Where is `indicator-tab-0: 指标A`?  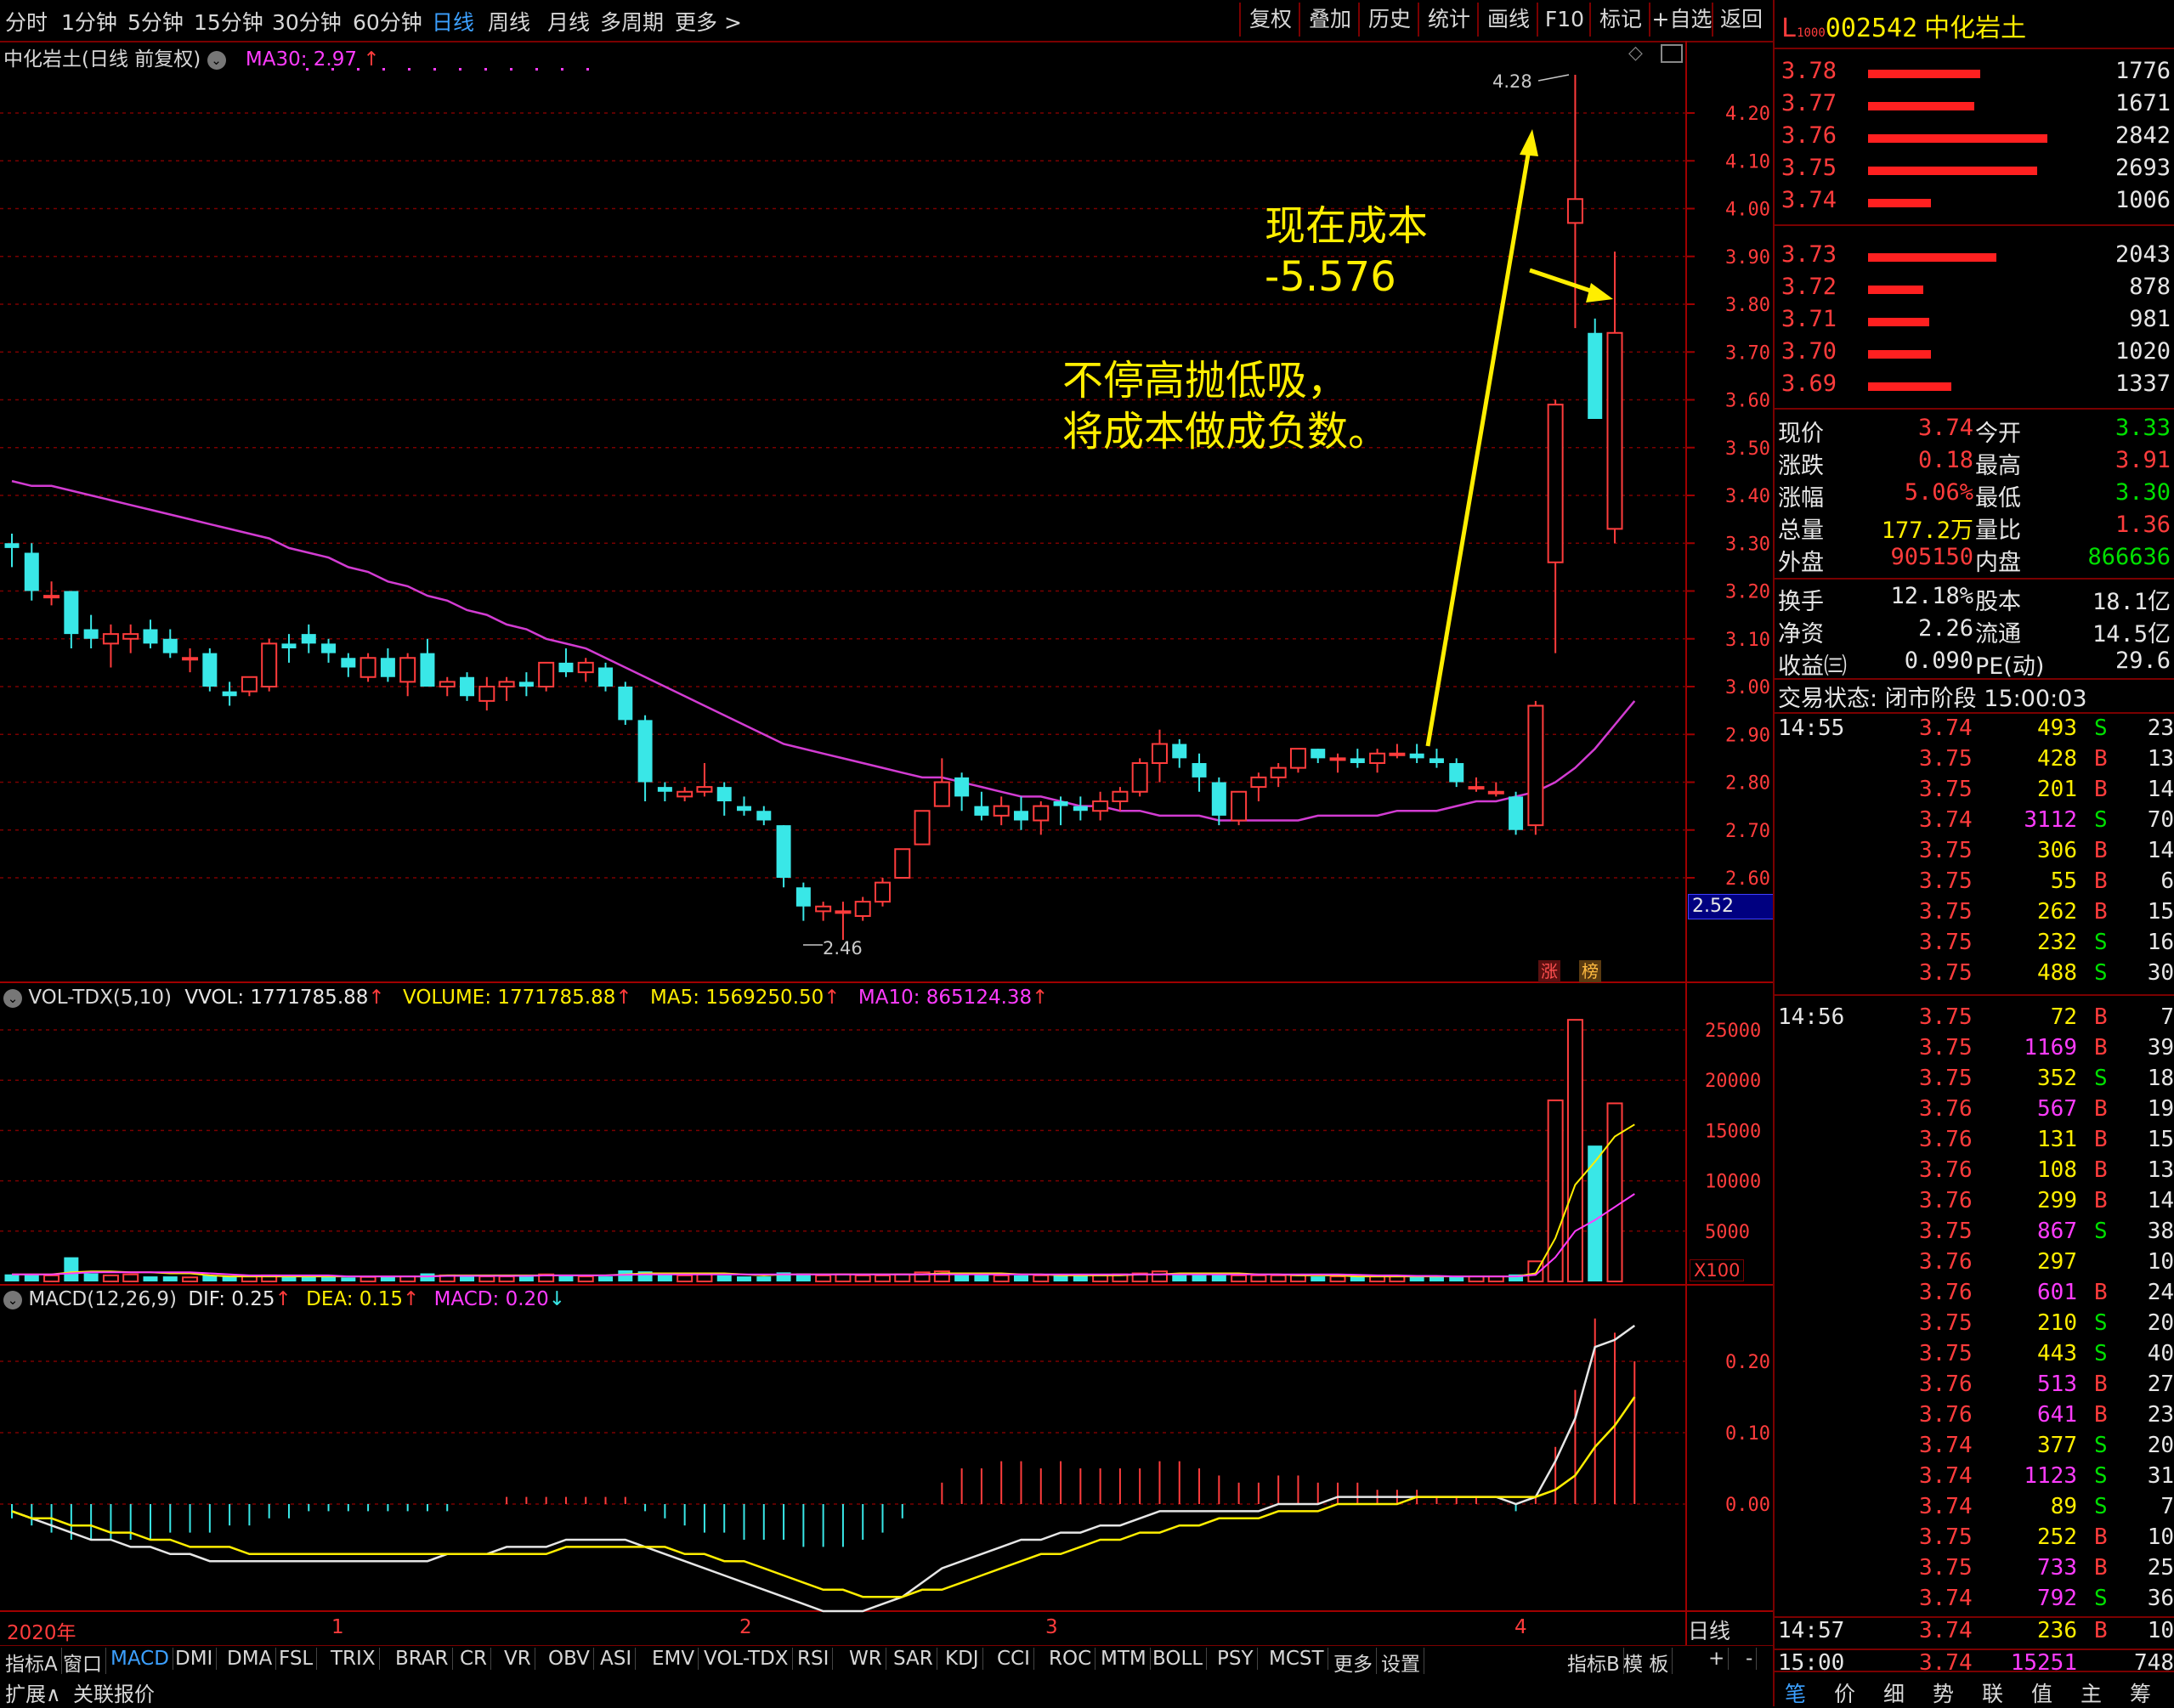
indicator-tab-0: 指标A is located at coordinates (32, 1663).